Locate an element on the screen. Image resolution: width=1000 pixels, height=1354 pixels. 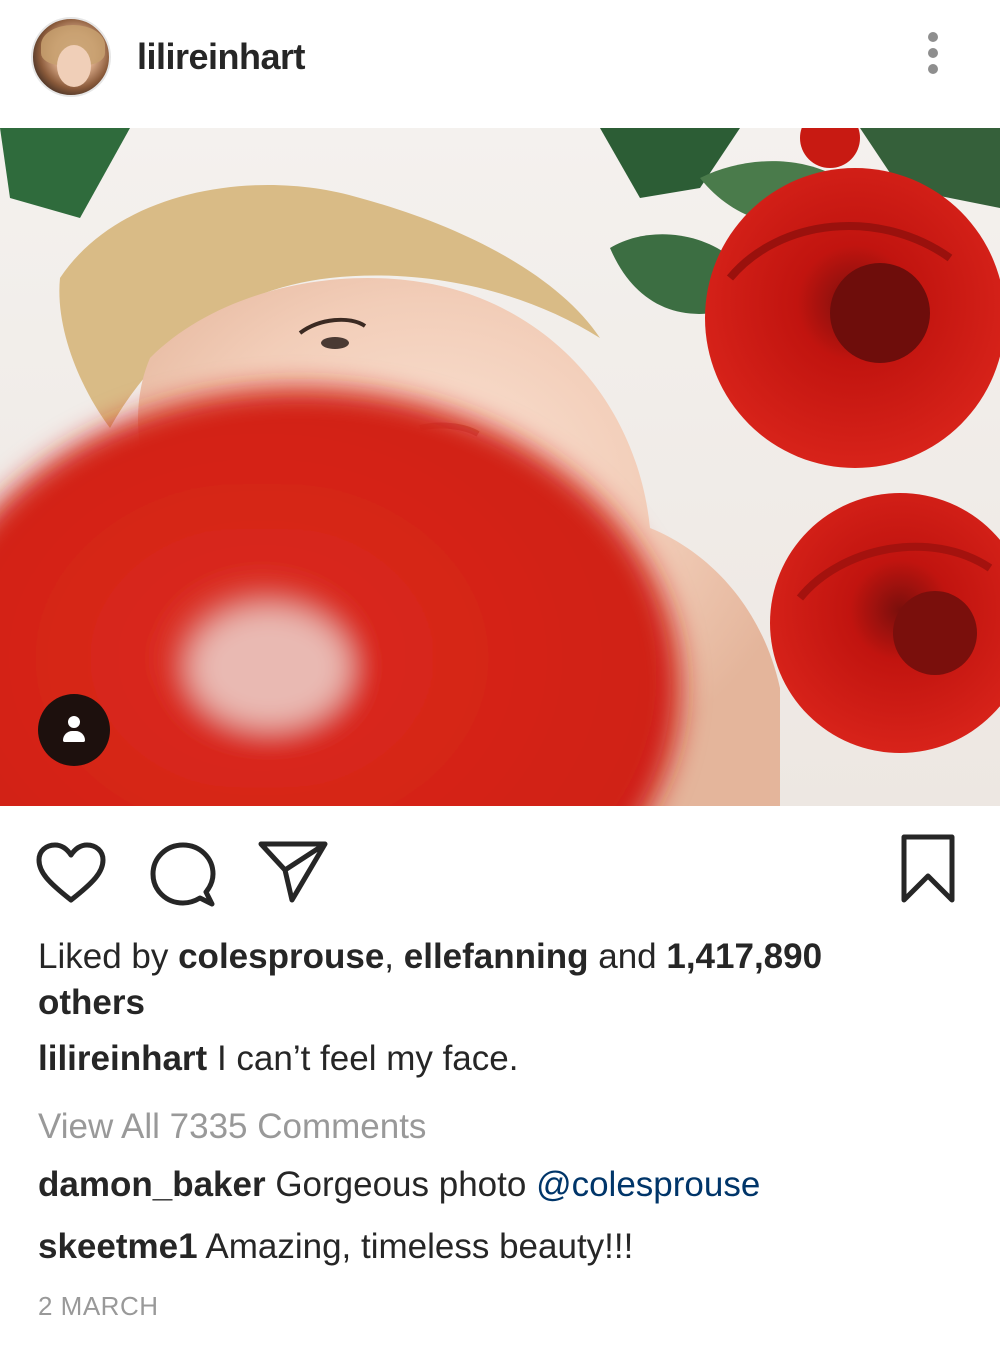
comment-mention: @colesprouse is located at coordinates (648, 1184).